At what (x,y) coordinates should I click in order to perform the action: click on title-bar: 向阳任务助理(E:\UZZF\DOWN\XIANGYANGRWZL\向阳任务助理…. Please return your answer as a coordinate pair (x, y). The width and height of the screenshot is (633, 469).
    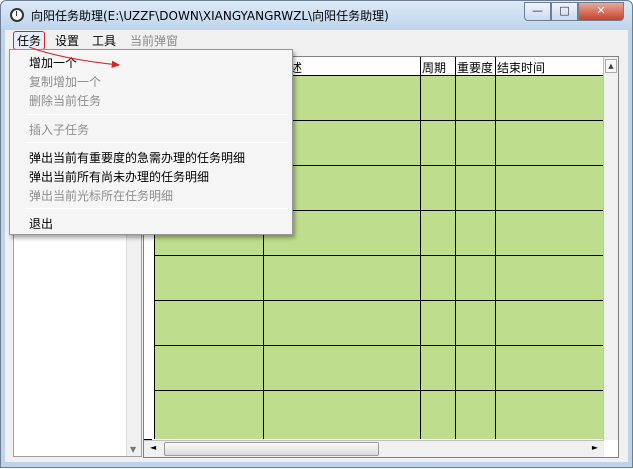
    Looking at the image, I should click on (316, 15).